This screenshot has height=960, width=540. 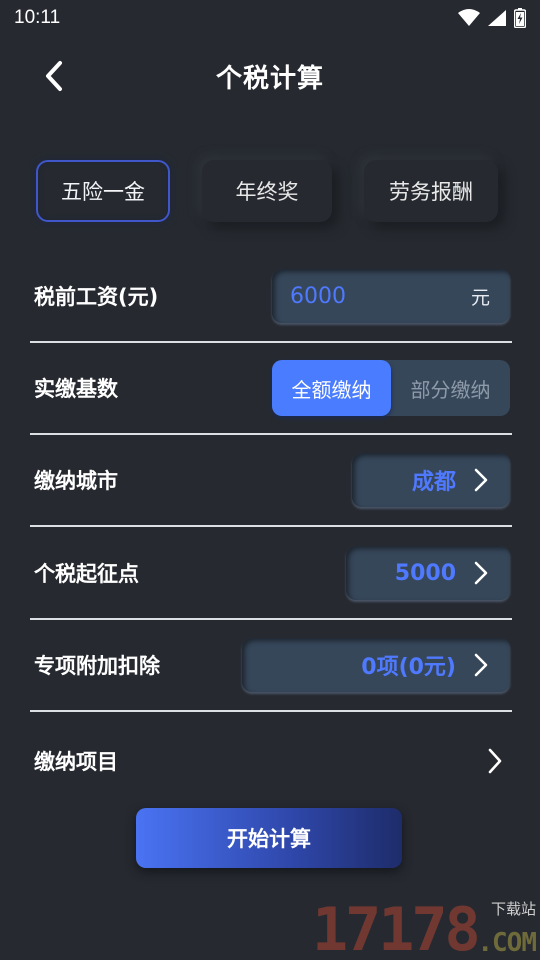 What do you see at coordinates (408, 667) in the screenshot?
I see `deduction-value: 0项(0元)` at bounding box center [408, 667].